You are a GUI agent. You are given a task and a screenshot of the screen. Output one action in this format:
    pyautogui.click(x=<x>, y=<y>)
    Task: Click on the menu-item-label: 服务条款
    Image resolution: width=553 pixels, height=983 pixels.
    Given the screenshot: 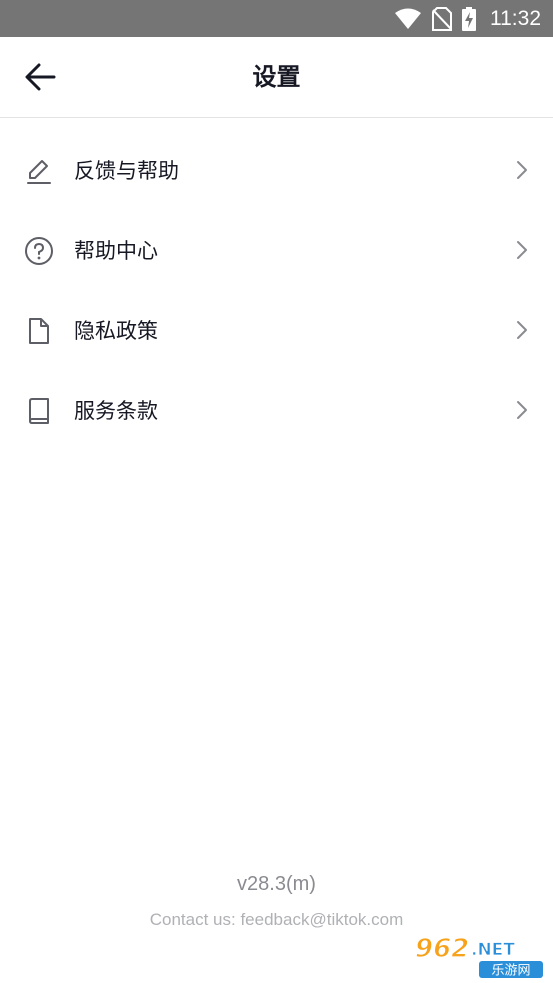 What is the action you would take?
    pyautogui.click(x=116, y=411)
    